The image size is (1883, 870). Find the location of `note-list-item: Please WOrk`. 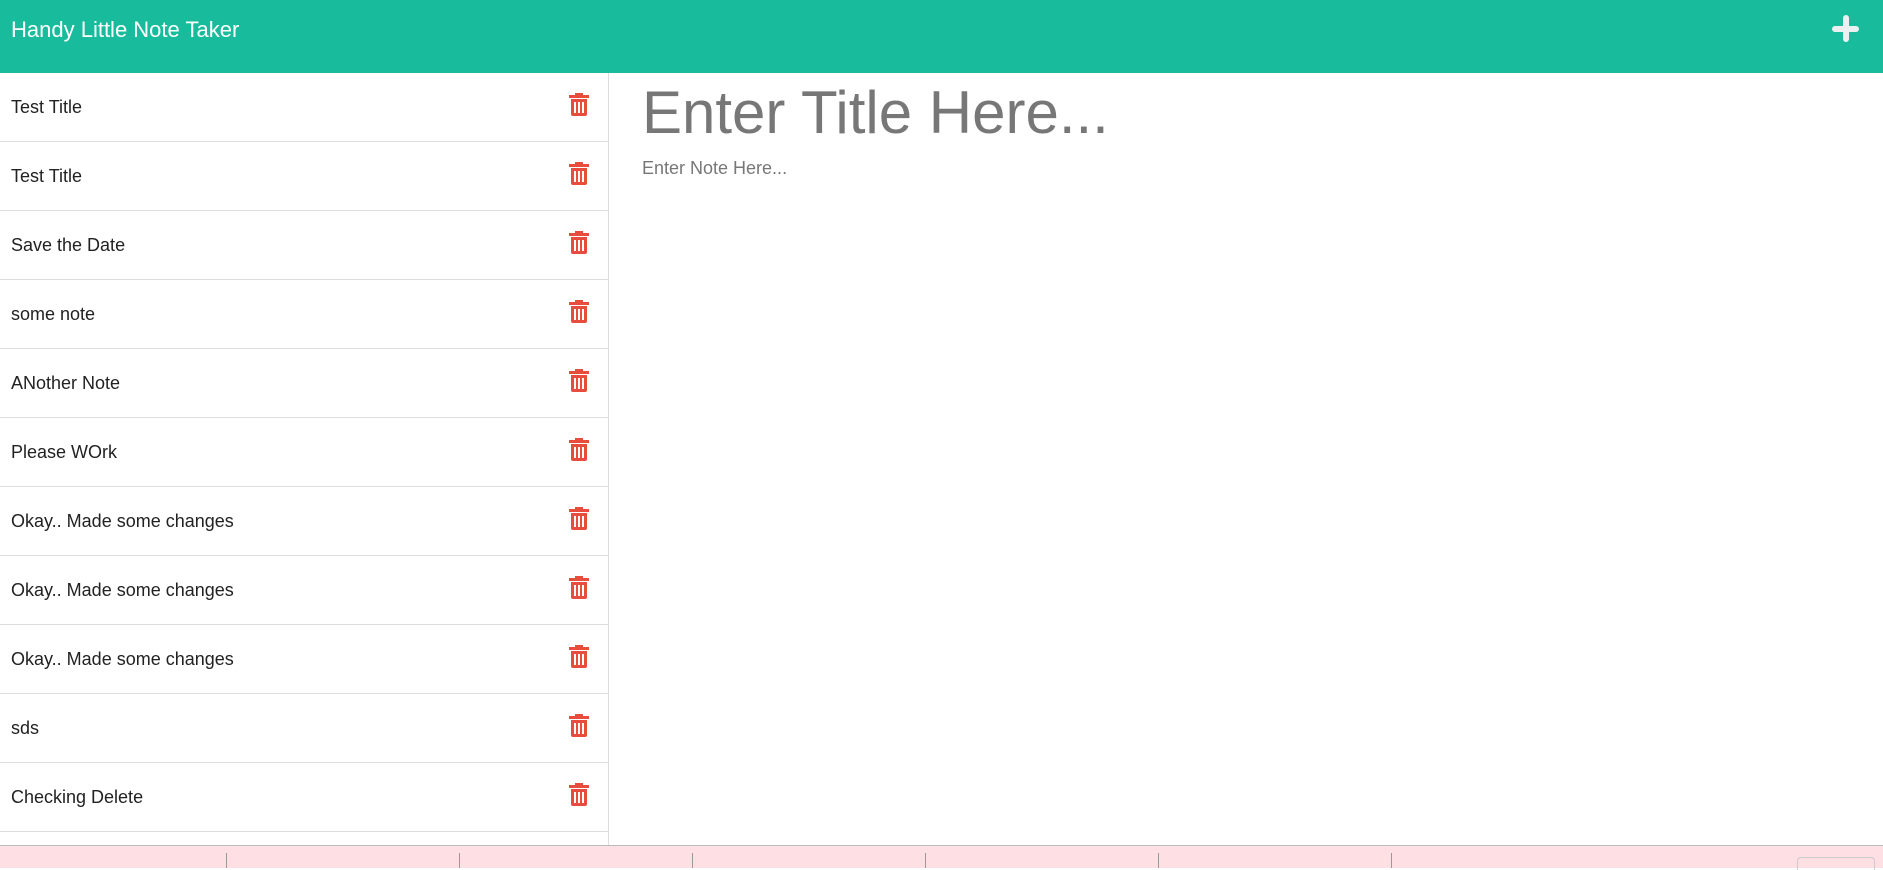

note-list-item: Please WOrk is located at coordinates (304, 452).